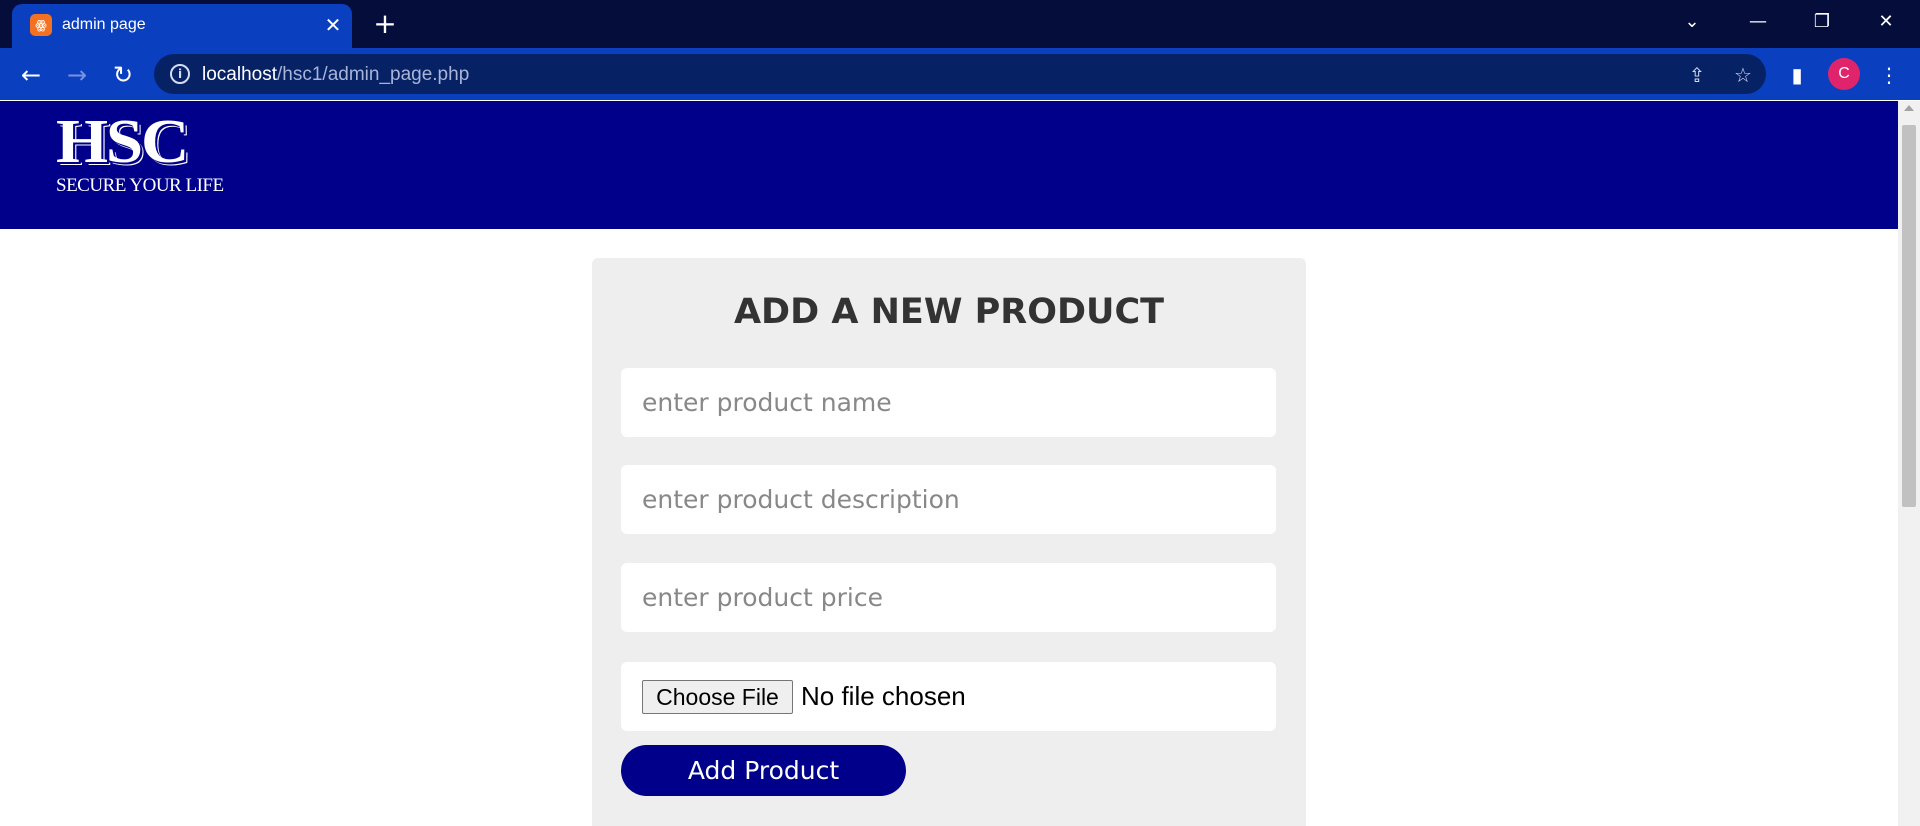 The image size is (1920, 826). I want to click on browser-menu-icon: ⋮, so click(1889, 75).